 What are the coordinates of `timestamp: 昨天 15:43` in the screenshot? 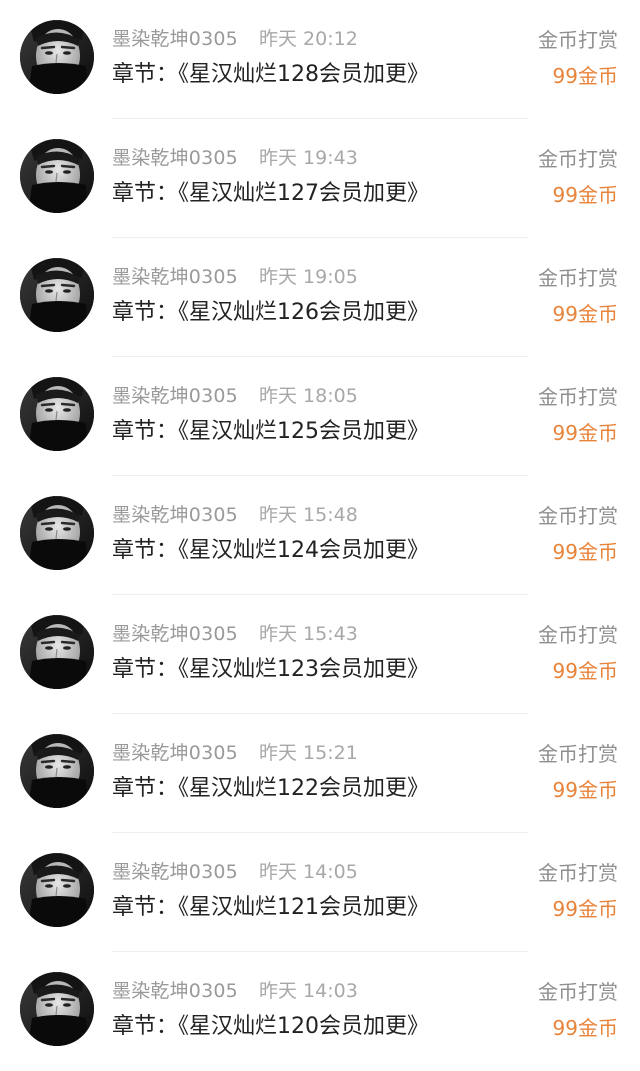 It's located at (308, 634).